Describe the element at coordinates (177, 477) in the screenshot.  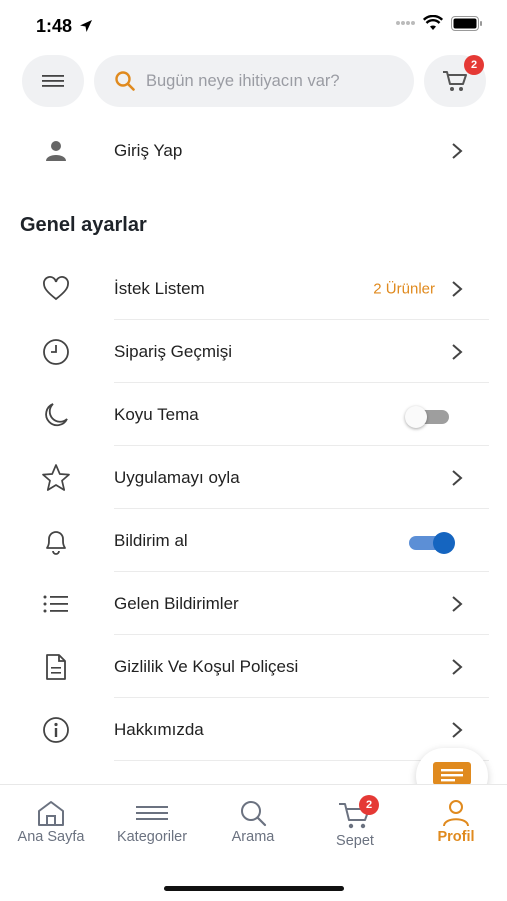
I see `rate-app-label: Uygulamayı oyla` at that location.